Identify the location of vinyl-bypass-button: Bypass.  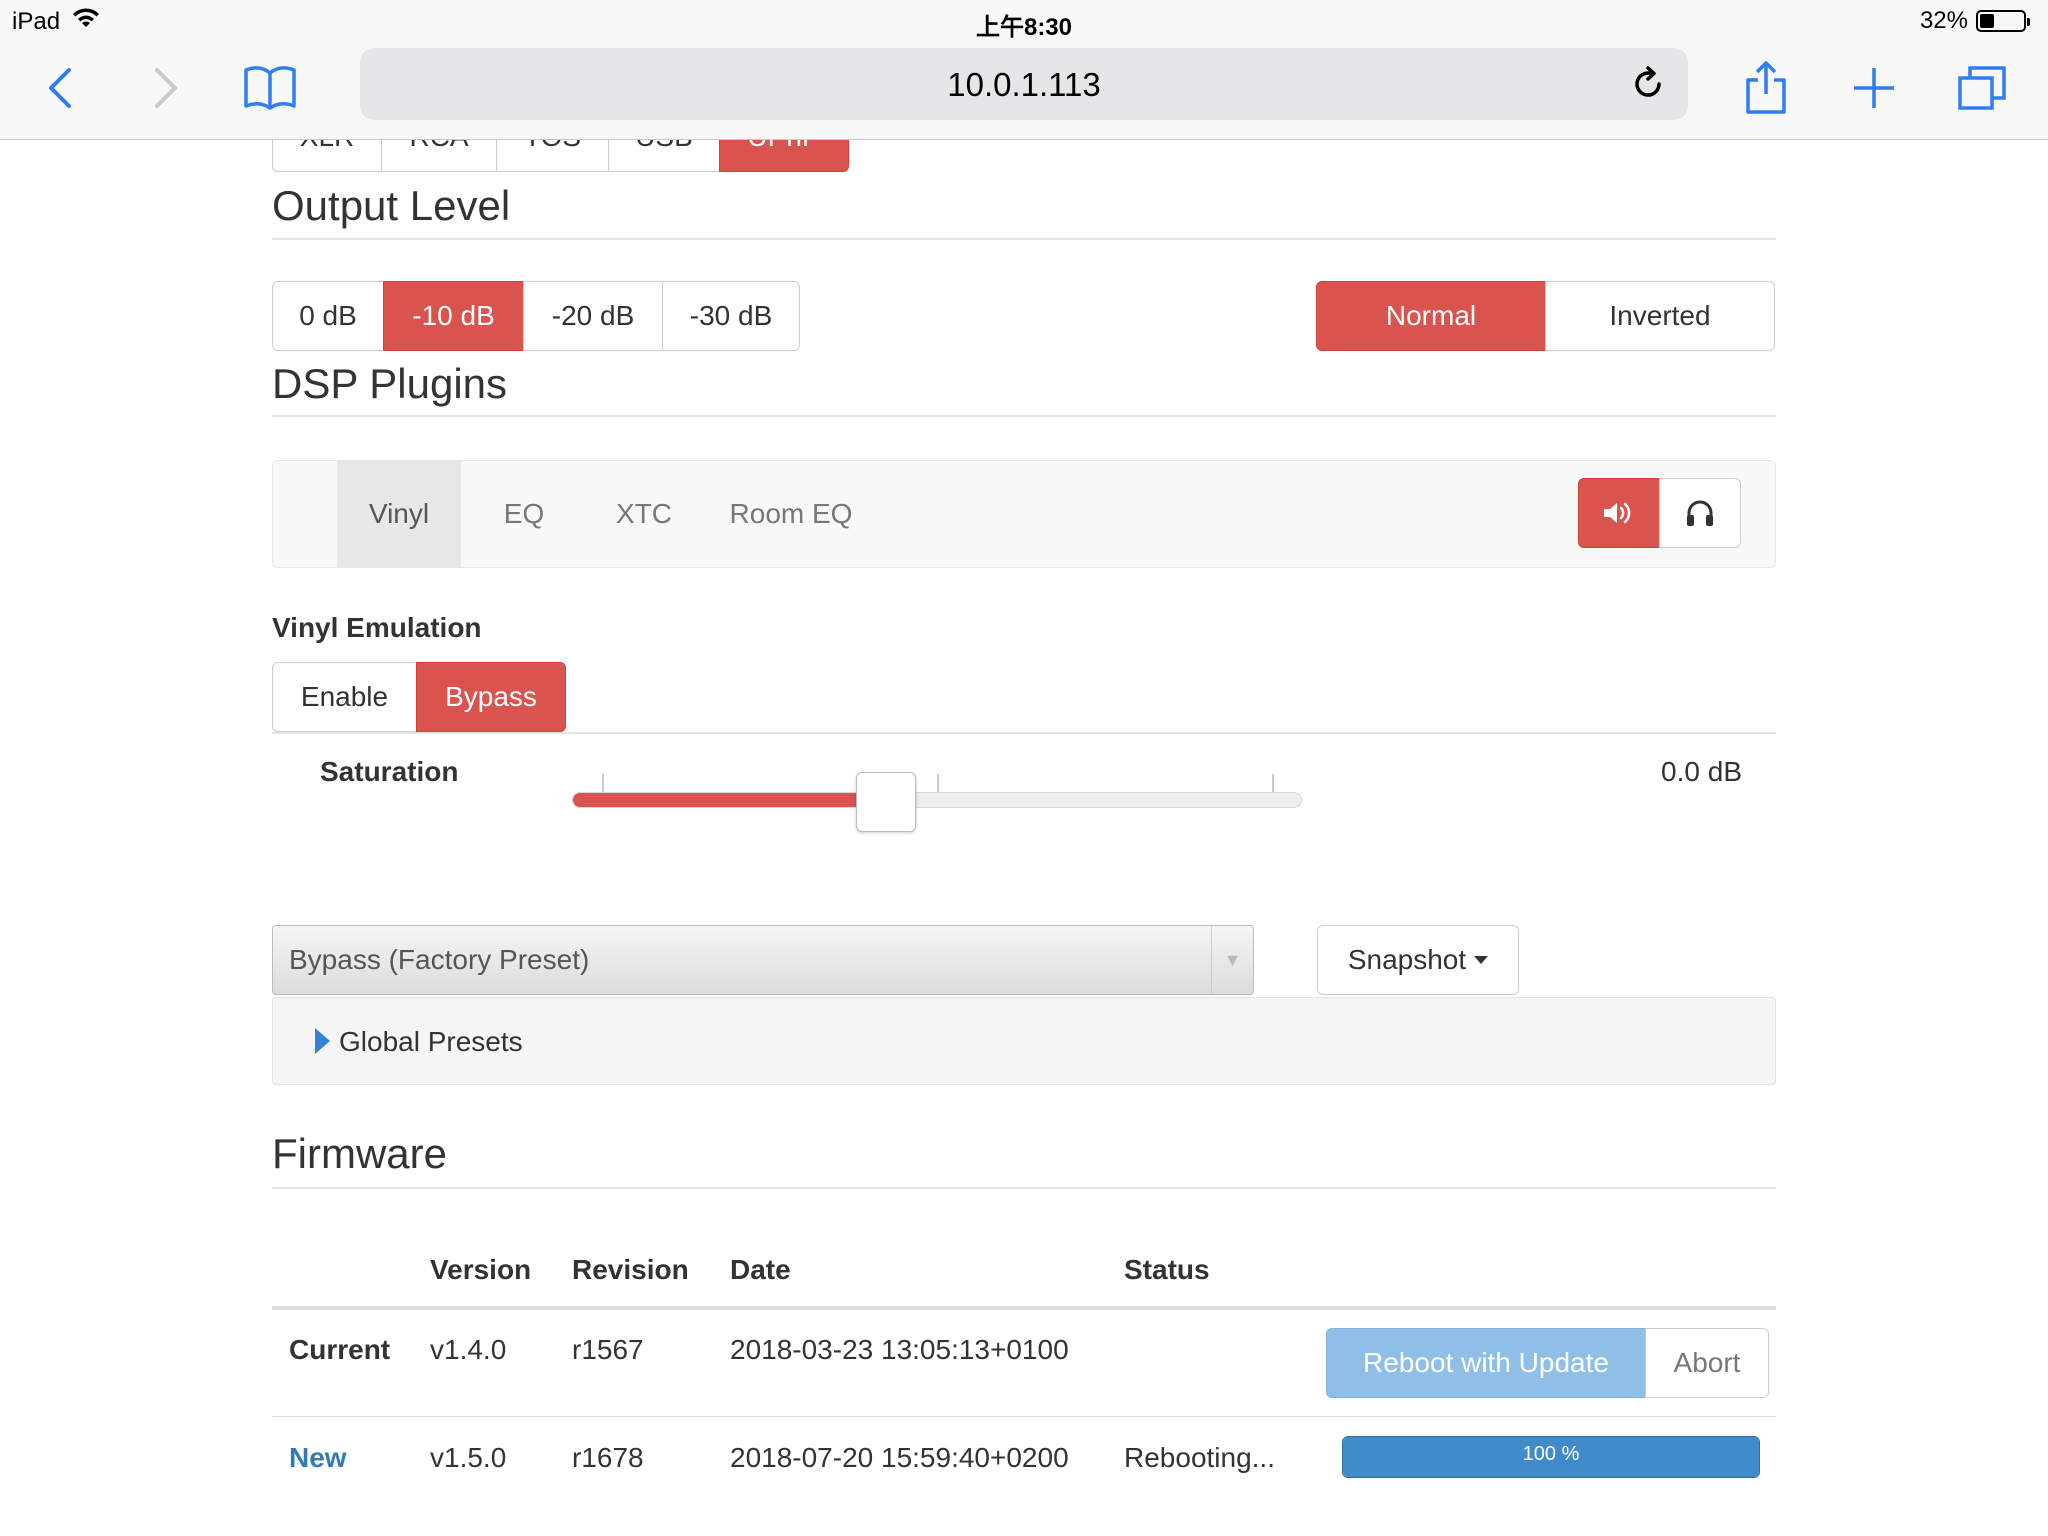
(491, 697).